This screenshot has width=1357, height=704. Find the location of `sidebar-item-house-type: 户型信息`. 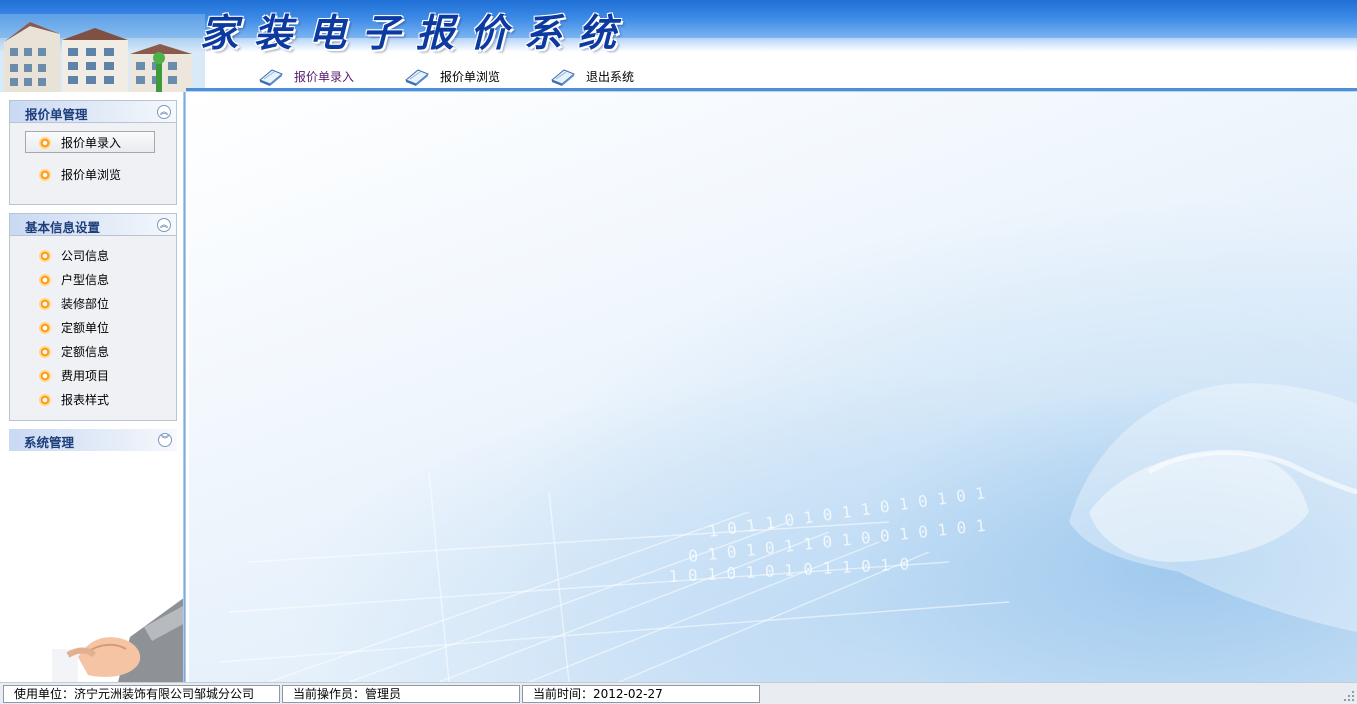

sidebar-item-house-type: 户型信息 is located at coordinates (93, 280).